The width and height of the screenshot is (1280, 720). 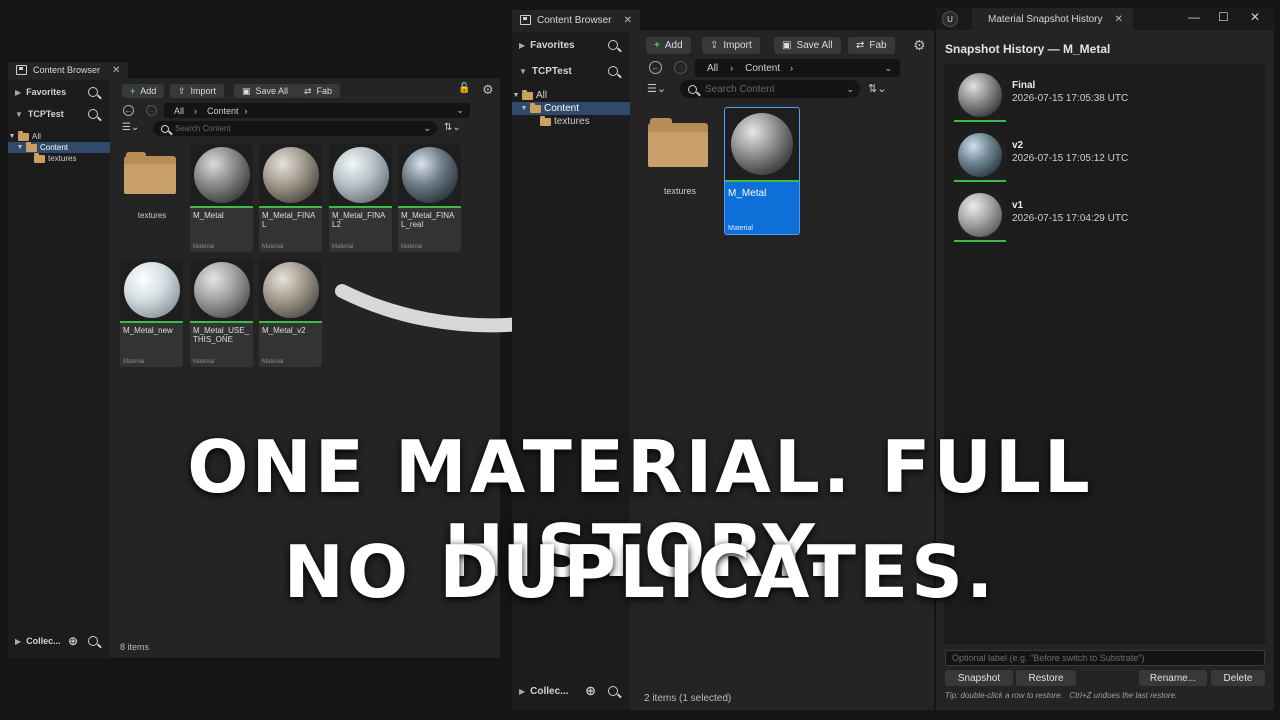 I want to click on snapshot-button: Snapshot, so click(x=979, y=678).